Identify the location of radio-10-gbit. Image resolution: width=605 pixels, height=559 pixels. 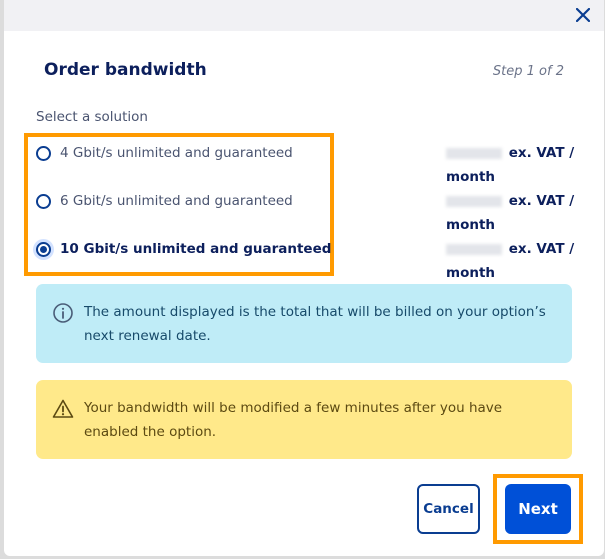
(43, 249).